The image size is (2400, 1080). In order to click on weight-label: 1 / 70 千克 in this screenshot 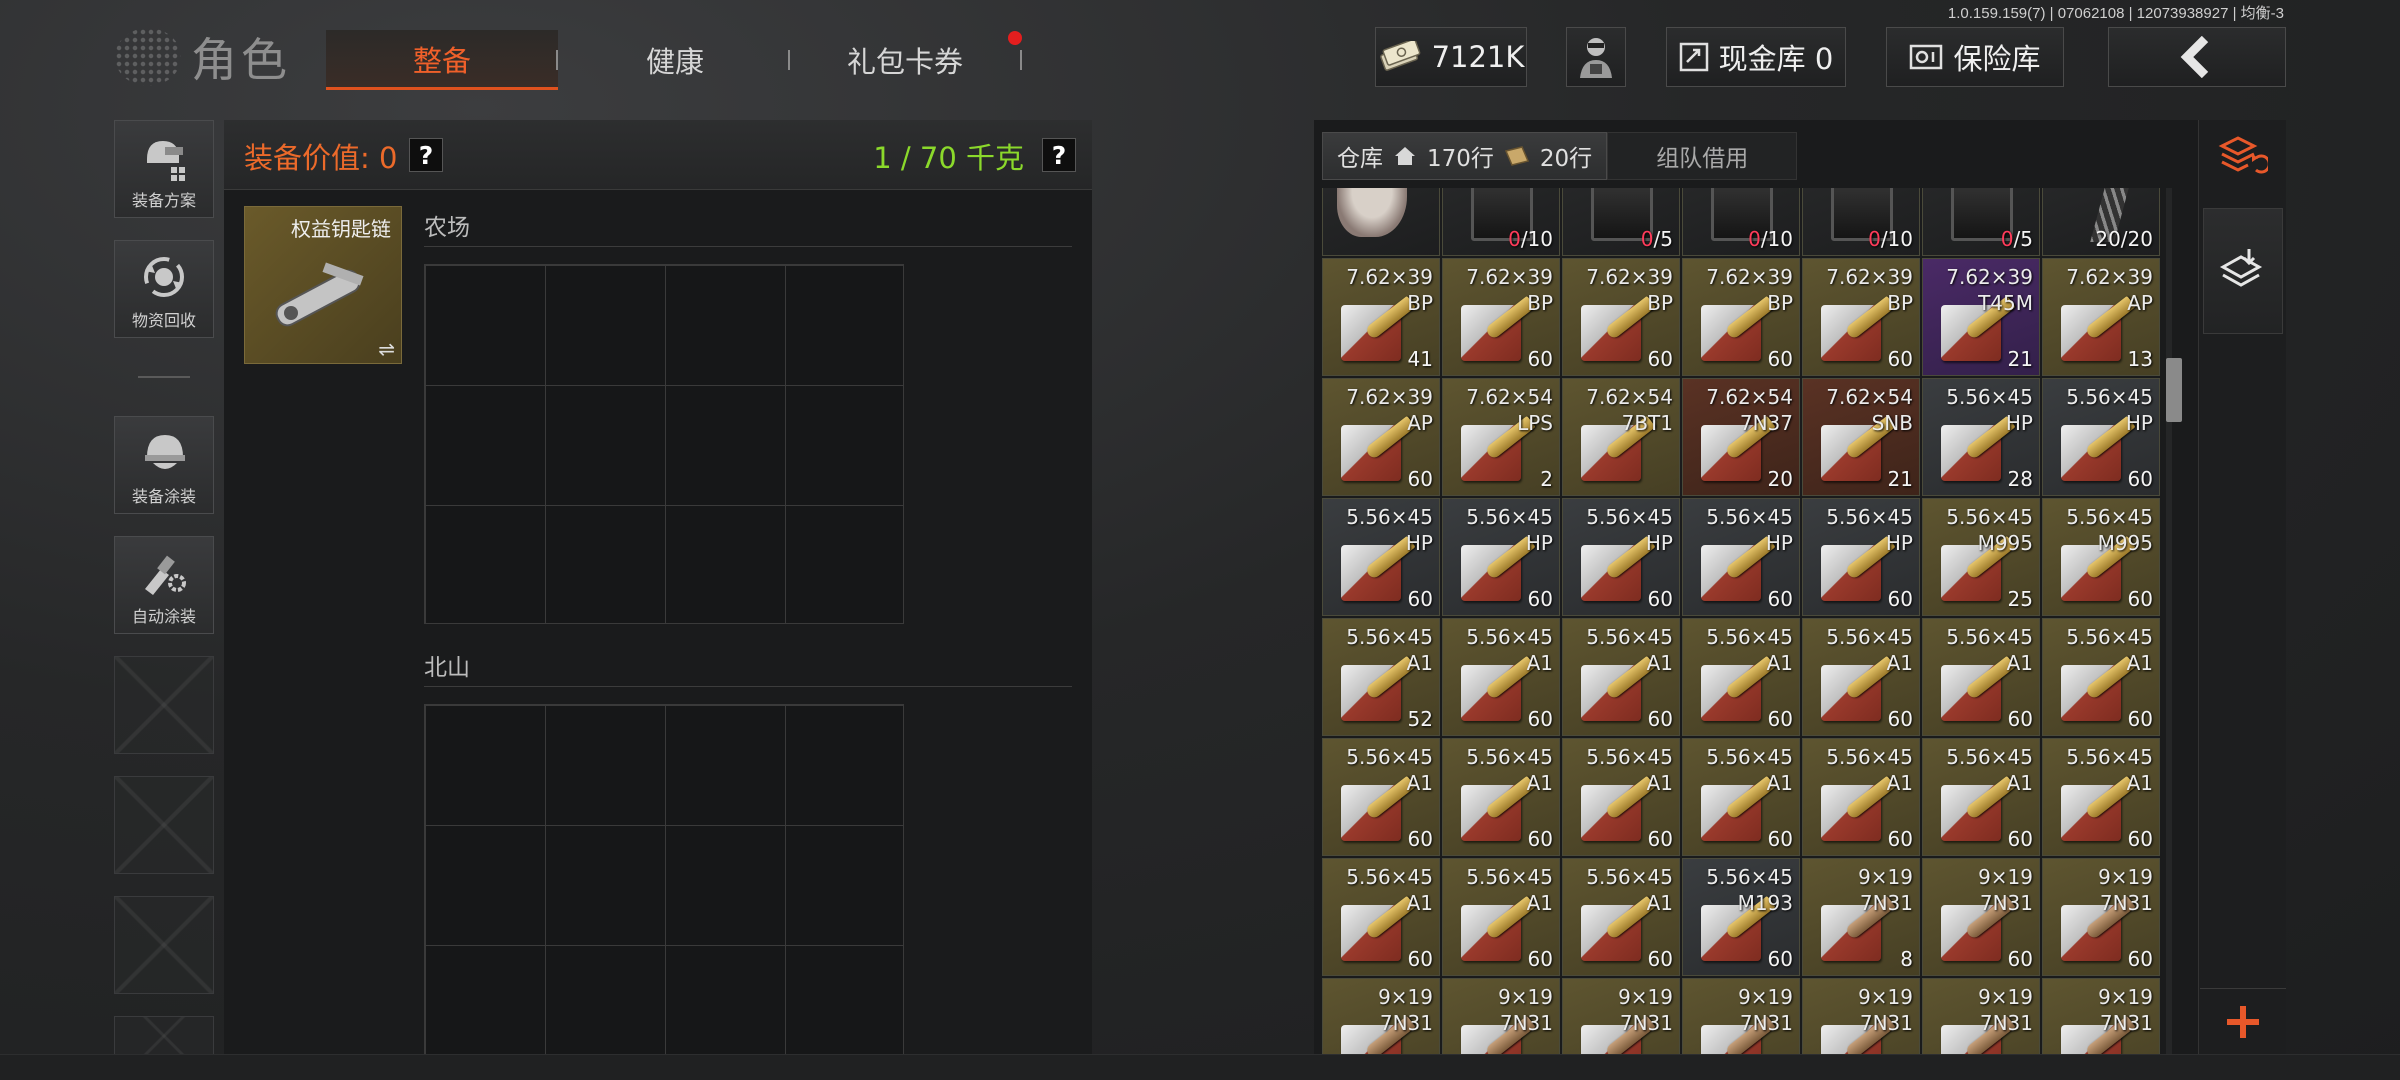, I will do `click(948, 158)`.